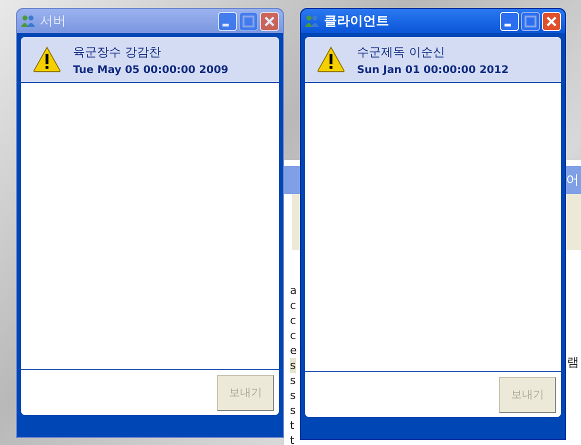 The width and height of the screenshot is (581, 445). I want to click on label-text: 램, so click(573, 362).